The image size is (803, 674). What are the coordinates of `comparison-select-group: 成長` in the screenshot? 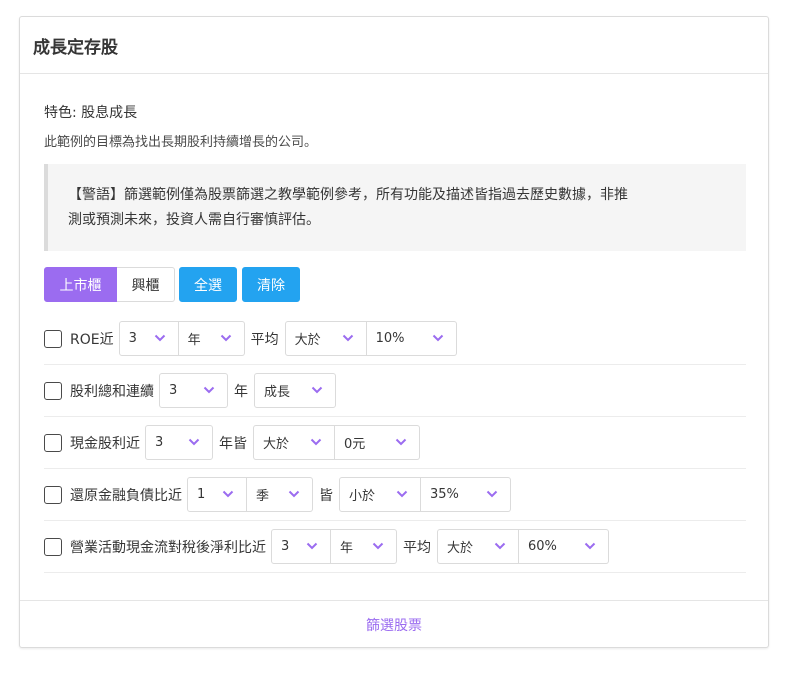 It's located at (295, 390).